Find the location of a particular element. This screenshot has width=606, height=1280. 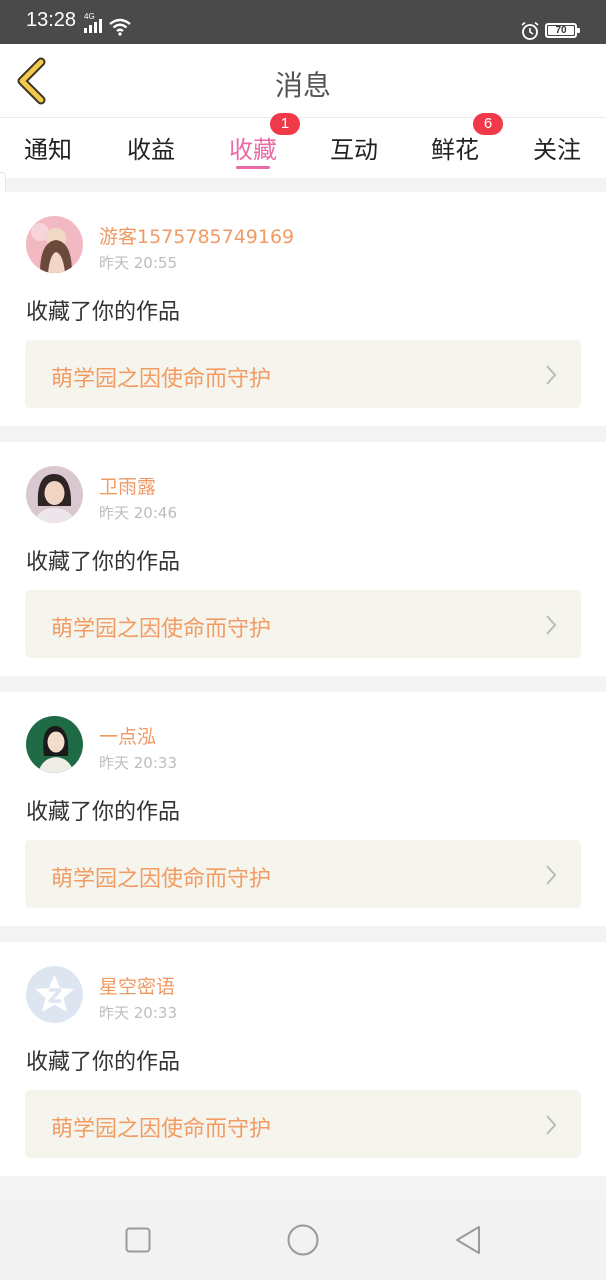

username: 一点泓 is located at coordinates (127, 735).